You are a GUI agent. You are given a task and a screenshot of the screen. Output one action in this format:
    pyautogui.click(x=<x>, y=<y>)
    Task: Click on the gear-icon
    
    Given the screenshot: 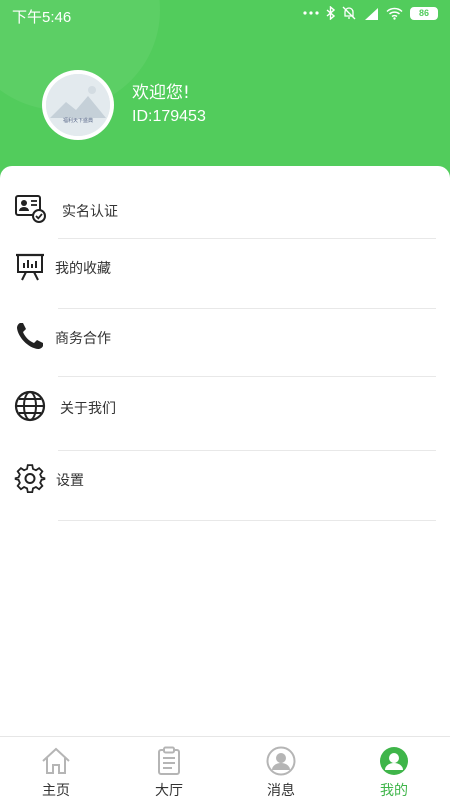 What is the action you would take?
    pyautogui.click(x=30, y=479)
    